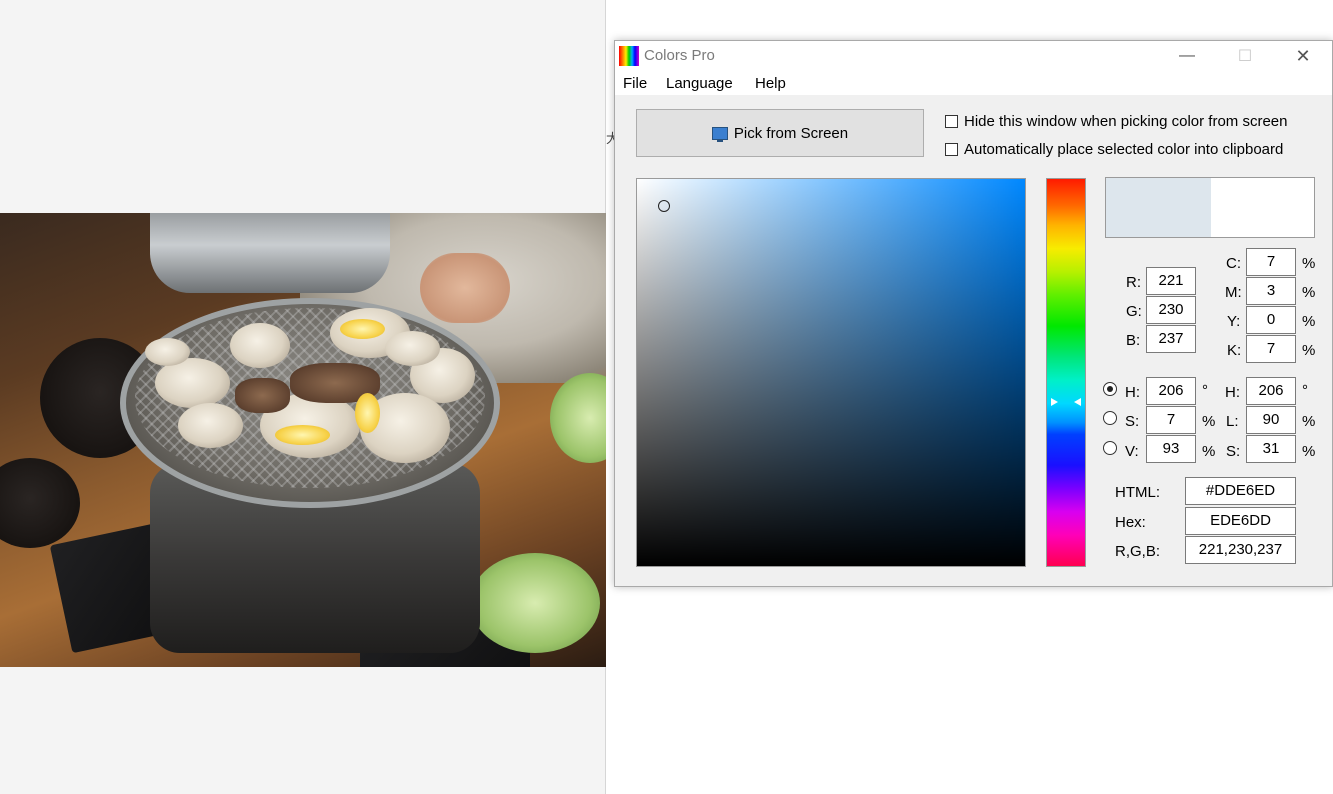 The height and width of the screenshot is (794, 1333). I want to click on hue-mode-radio, so click(1110, 389).